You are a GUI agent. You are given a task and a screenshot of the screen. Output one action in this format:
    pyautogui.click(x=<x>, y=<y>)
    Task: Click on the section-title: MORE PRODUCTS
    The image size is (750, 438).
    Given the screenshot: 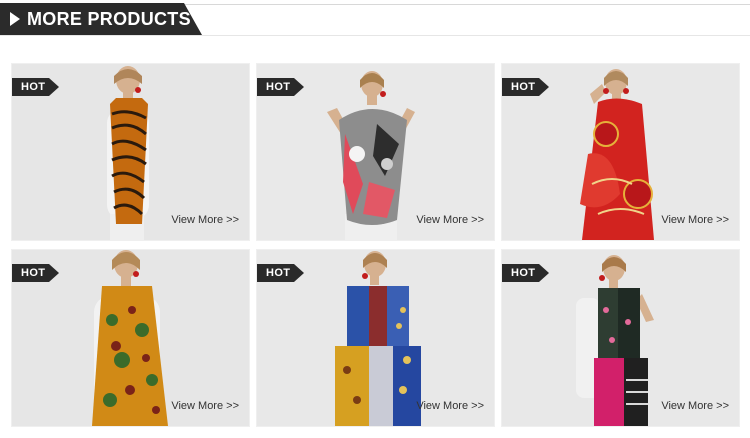 What is the action you would take?
    pyautogui.click(x=109, y=19)
    